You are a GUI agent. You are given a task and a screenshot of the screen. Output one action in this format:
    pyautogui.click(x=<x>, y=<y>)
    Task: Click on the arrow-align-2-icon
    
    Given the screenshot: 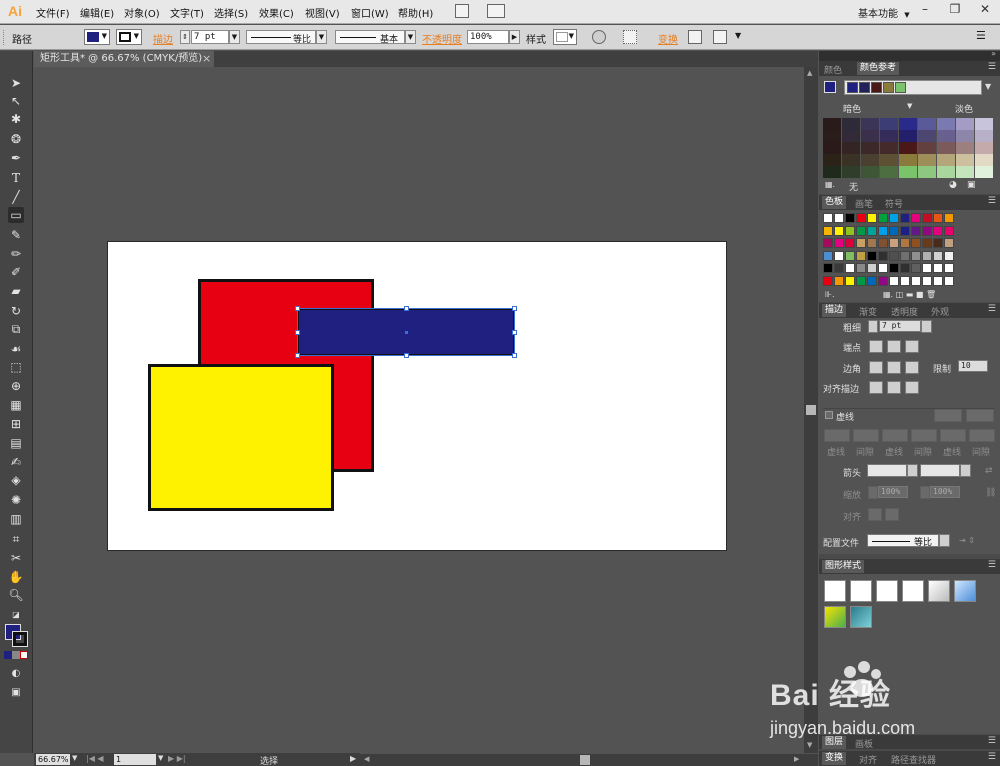 What is the action you would take?
    pyautogui.click(x=892, y=514)
    